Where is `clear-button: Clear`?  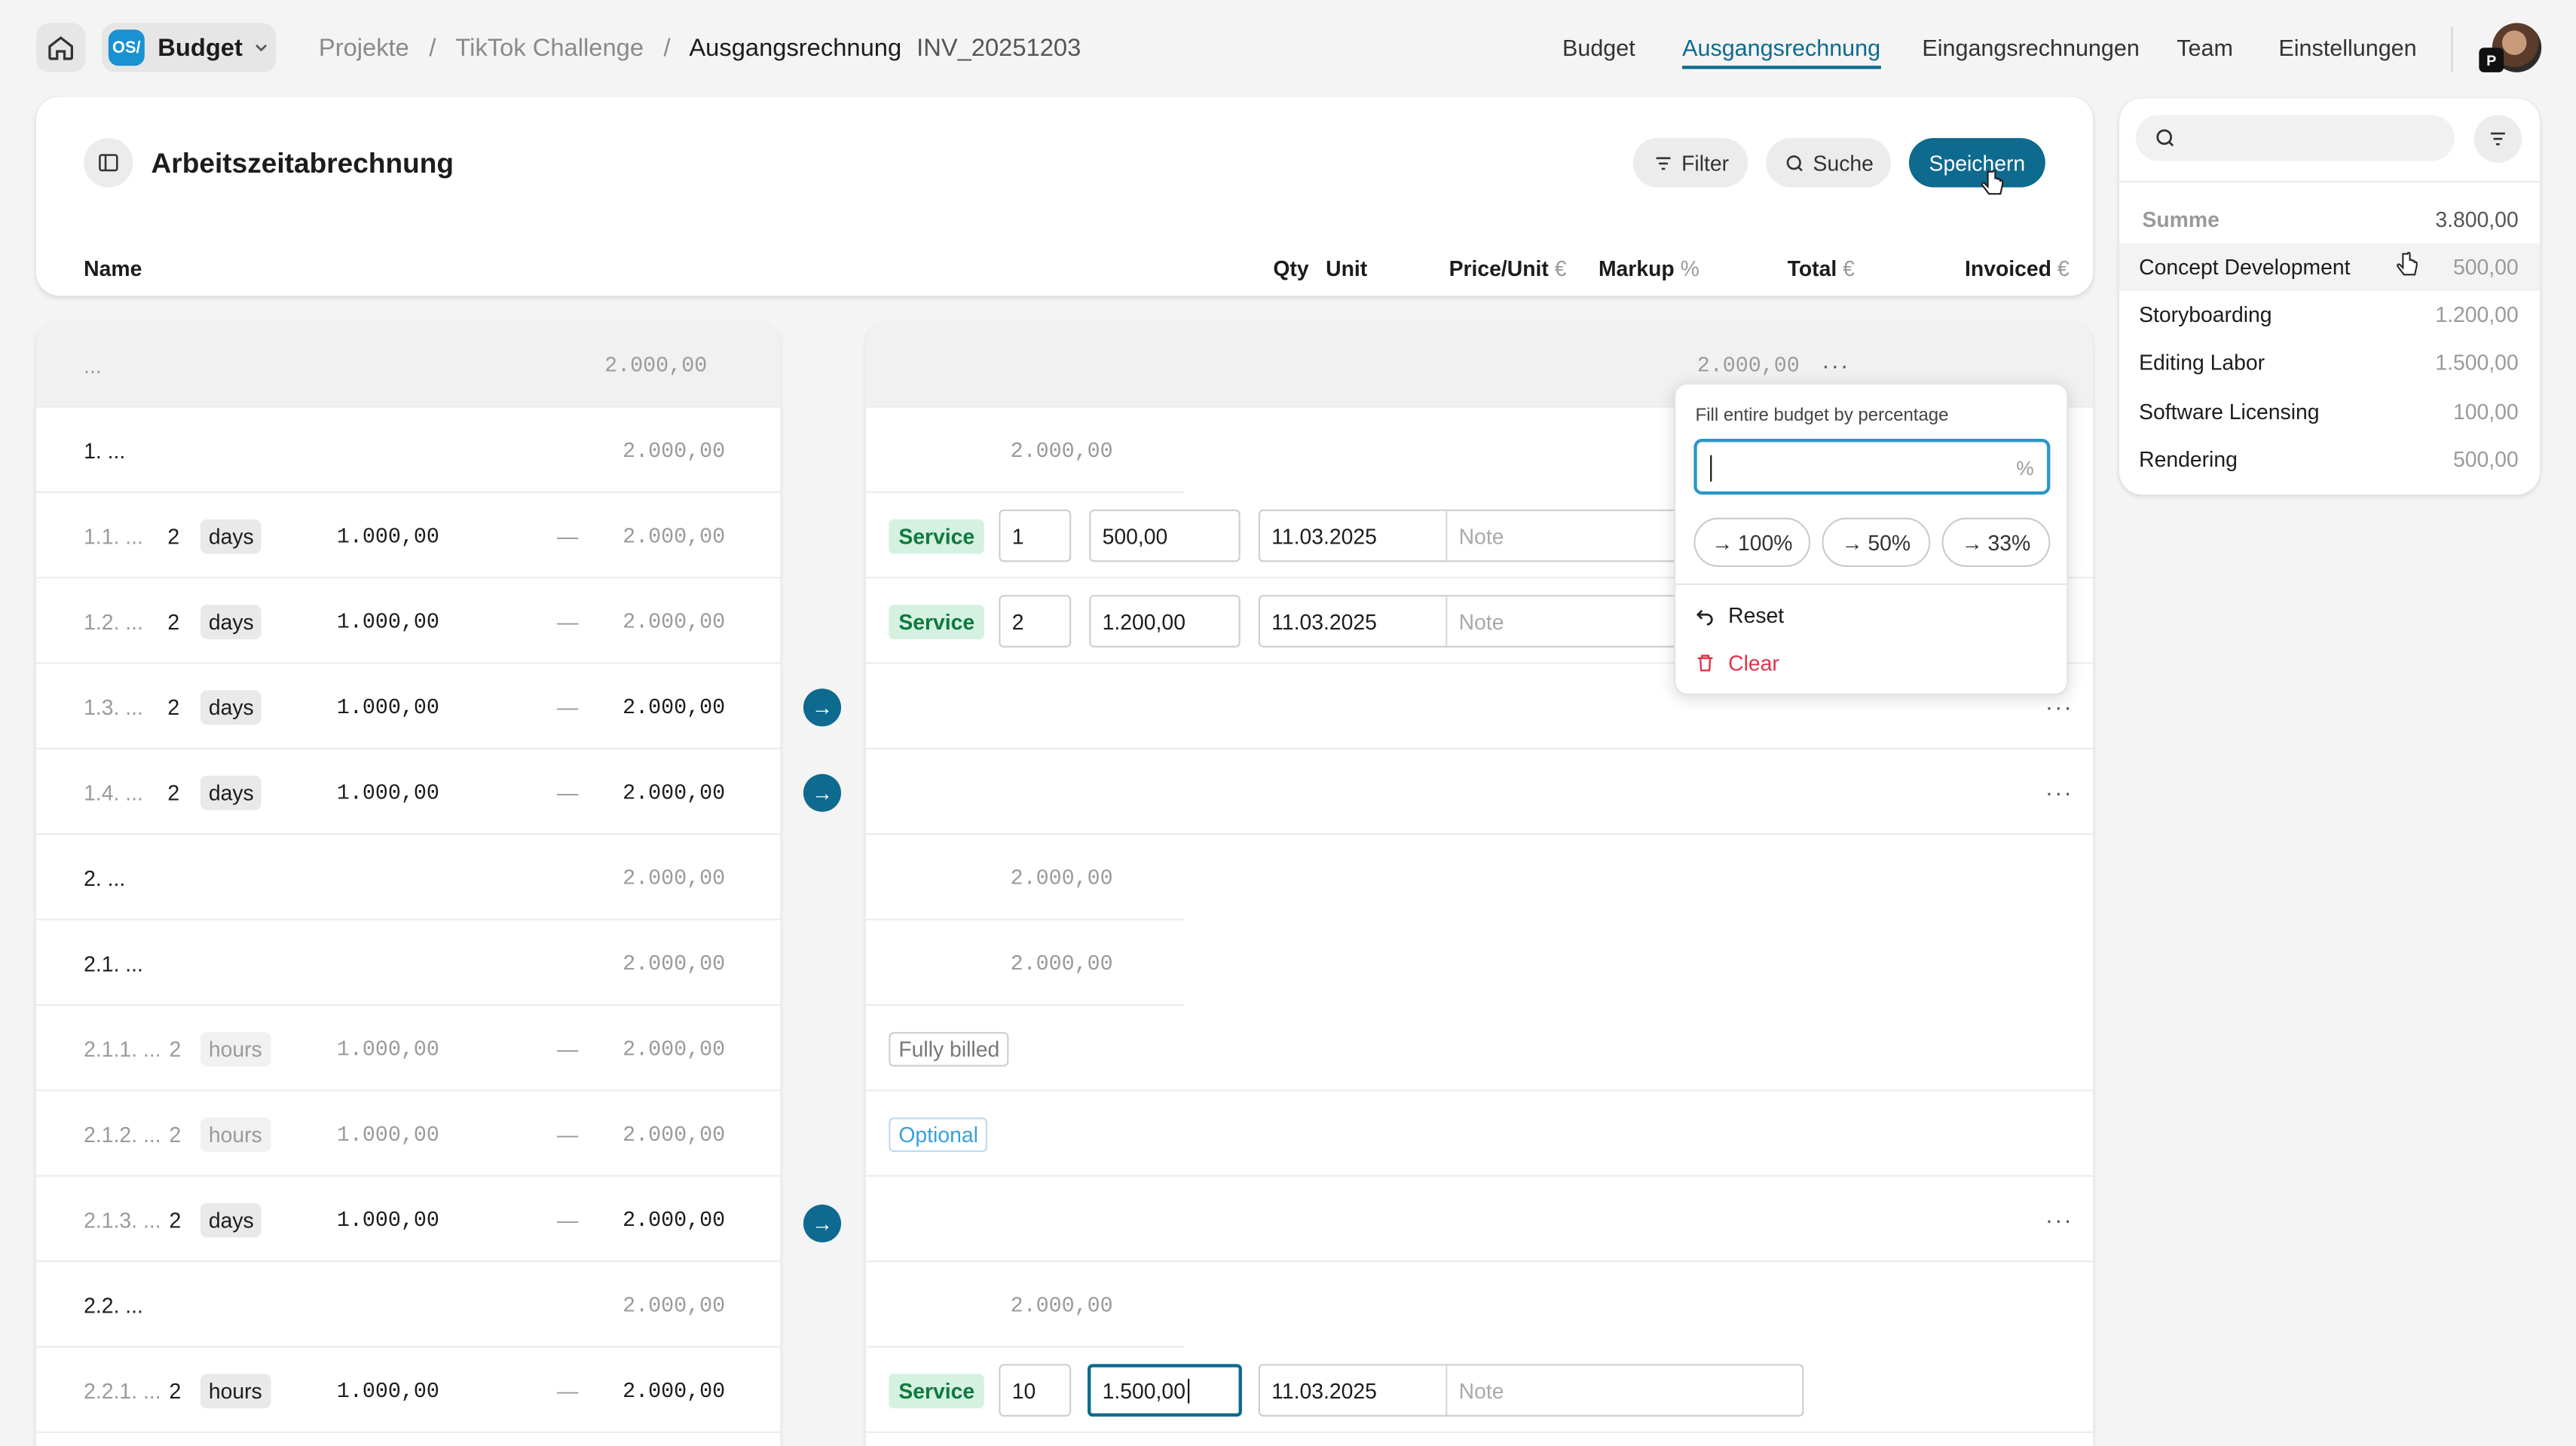
clear-button: Clear is located at coordinates (1737, 663).